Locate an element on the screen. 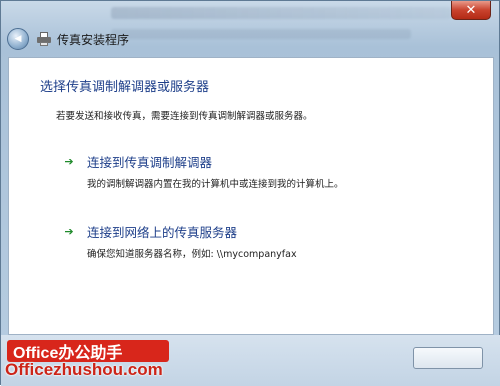  back-button: ◀ is located at coordinates (18, 39).